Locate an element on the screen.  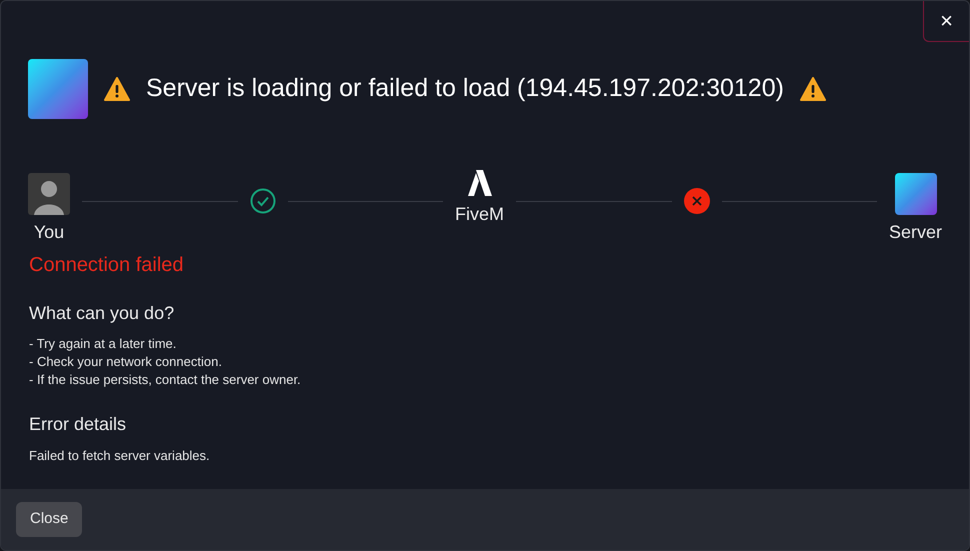
dialog-title: Server is loading or failed to load (194.45.197.202:30120) is located at coordinates (465, 88).